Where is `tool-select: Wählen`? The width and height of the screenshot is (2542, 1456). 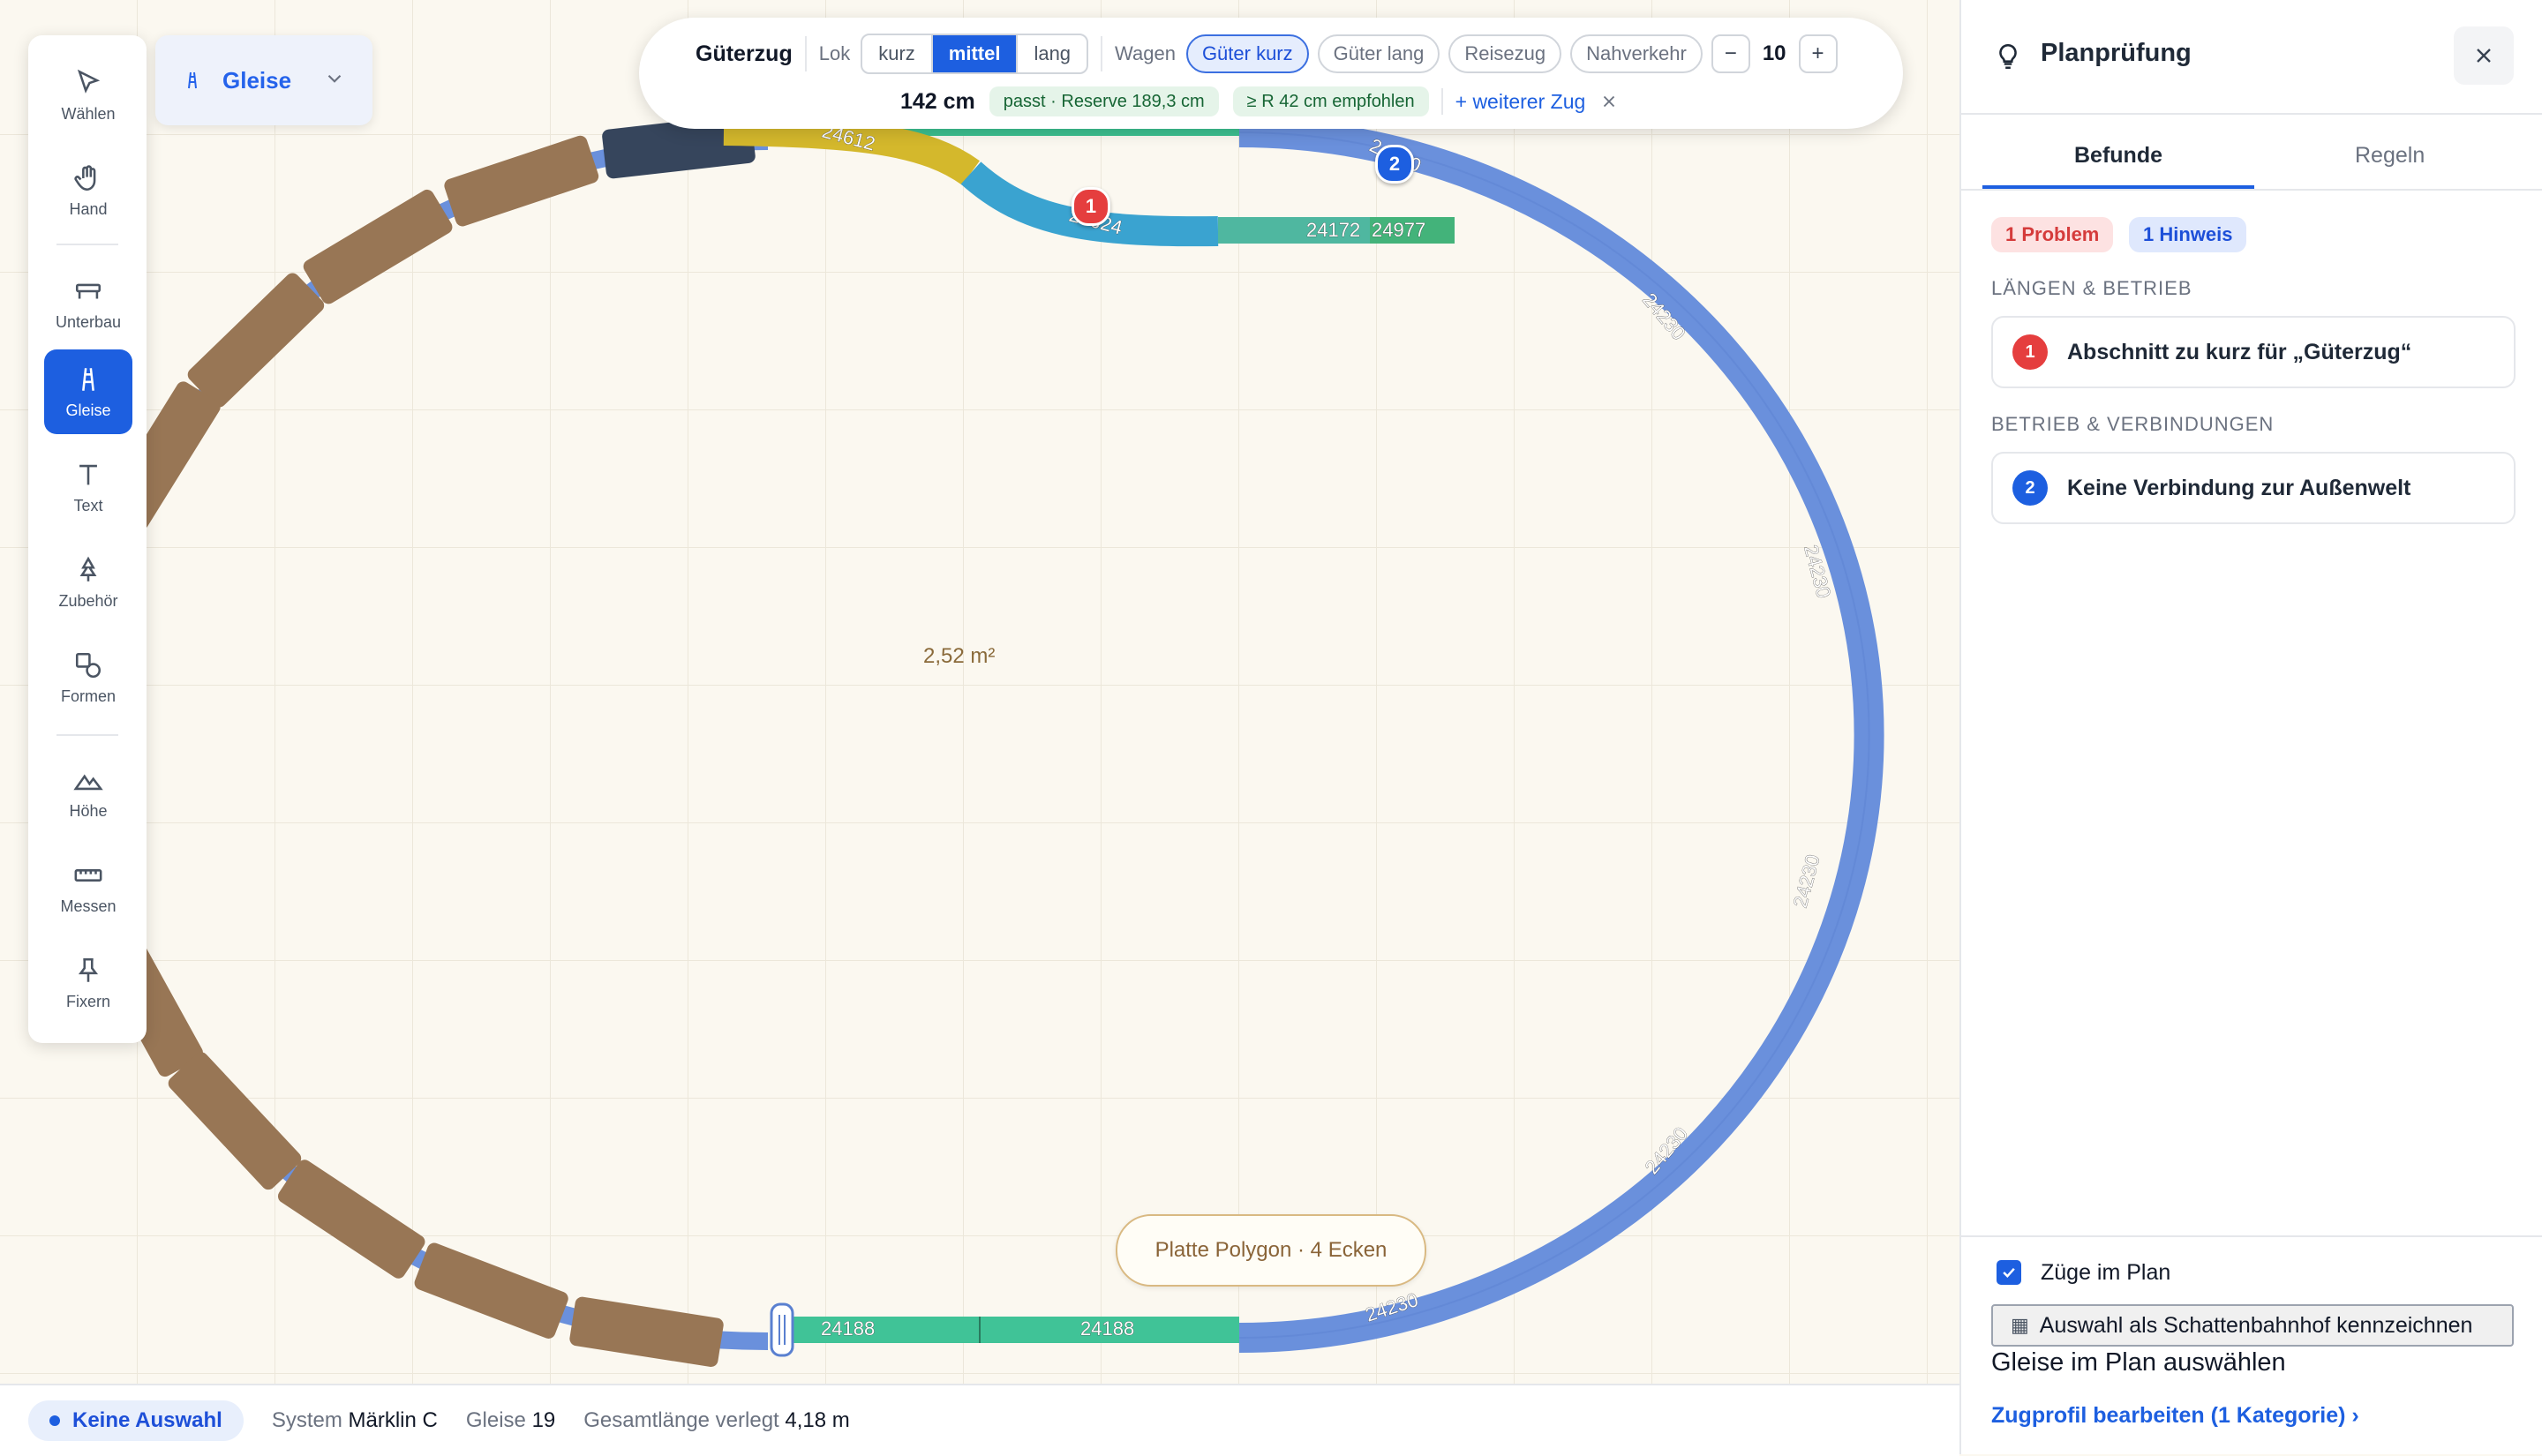
tool-select: Wählen is located at coordinates (88, 95).